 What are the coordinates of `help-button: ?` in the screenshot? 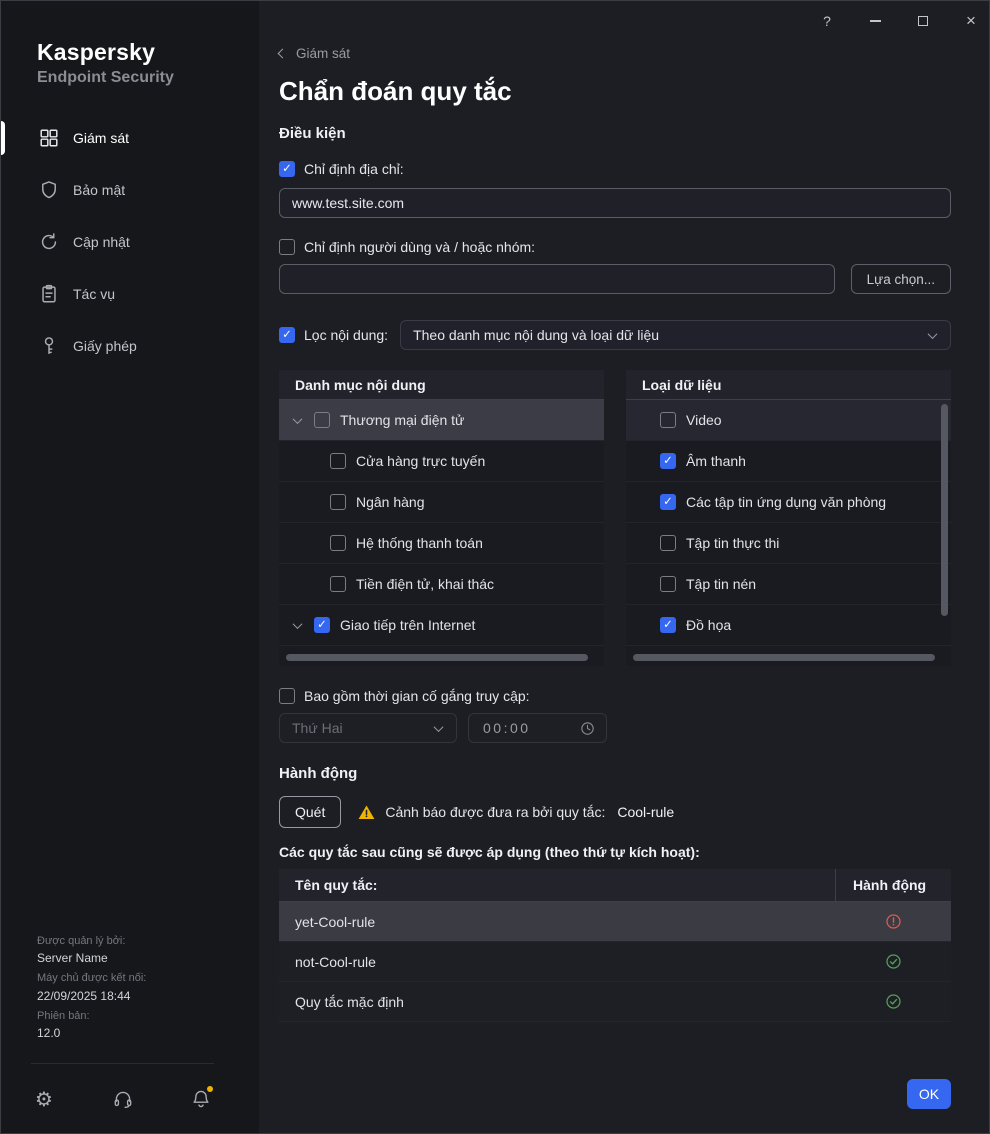 It's located at (827, 21).